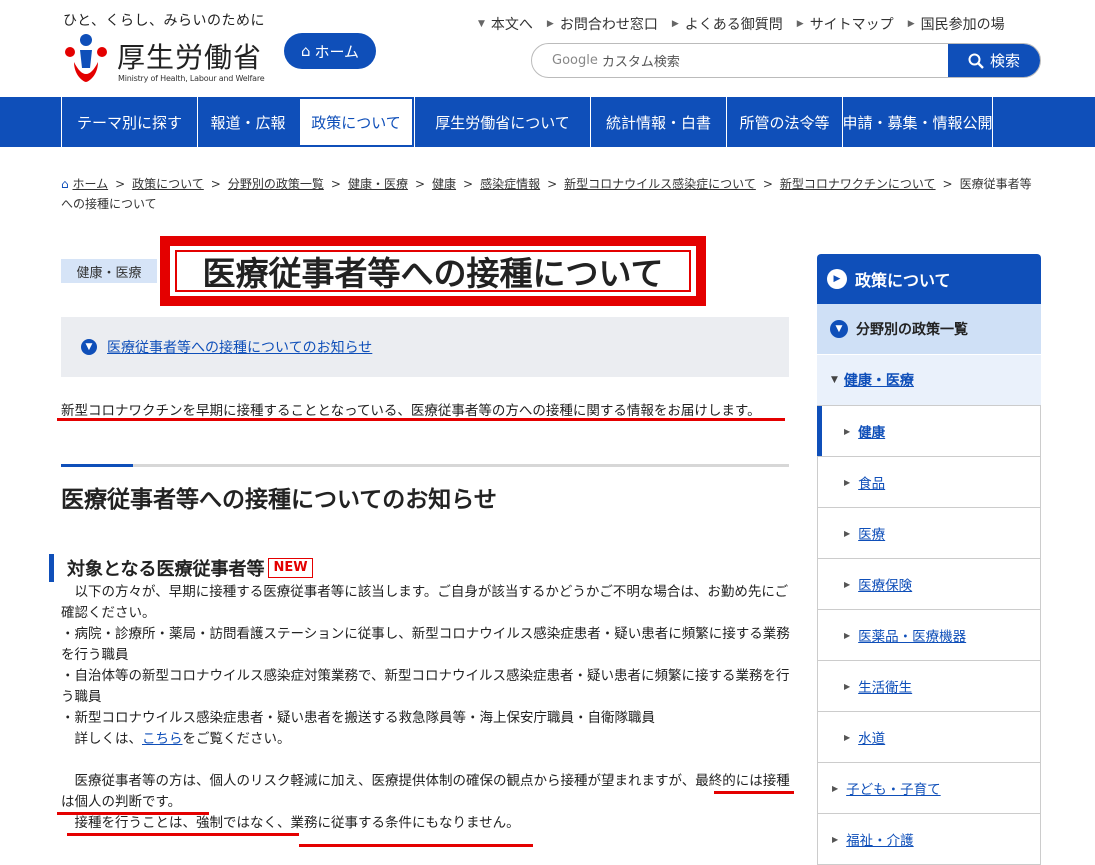 This screenshot has width=1095, height=865. I want to click on breadcrumb-link: 健康・医療, so click(378, 184).